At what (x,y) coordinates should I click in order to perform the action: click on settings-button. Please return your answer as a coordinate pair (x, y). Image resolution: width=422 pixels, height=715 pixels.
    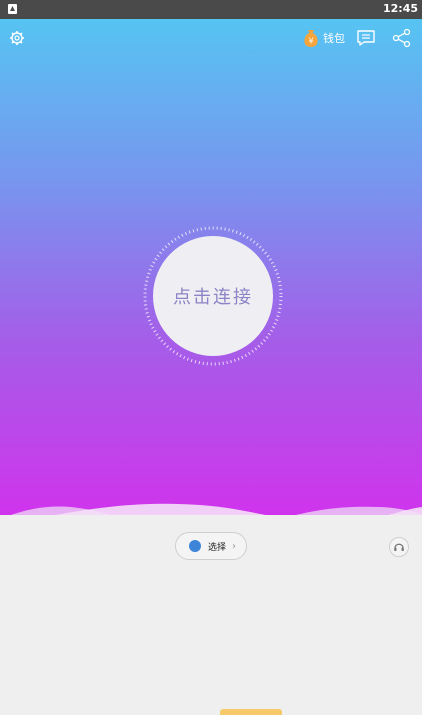
    Looking at the image, I should click on (17, 38).